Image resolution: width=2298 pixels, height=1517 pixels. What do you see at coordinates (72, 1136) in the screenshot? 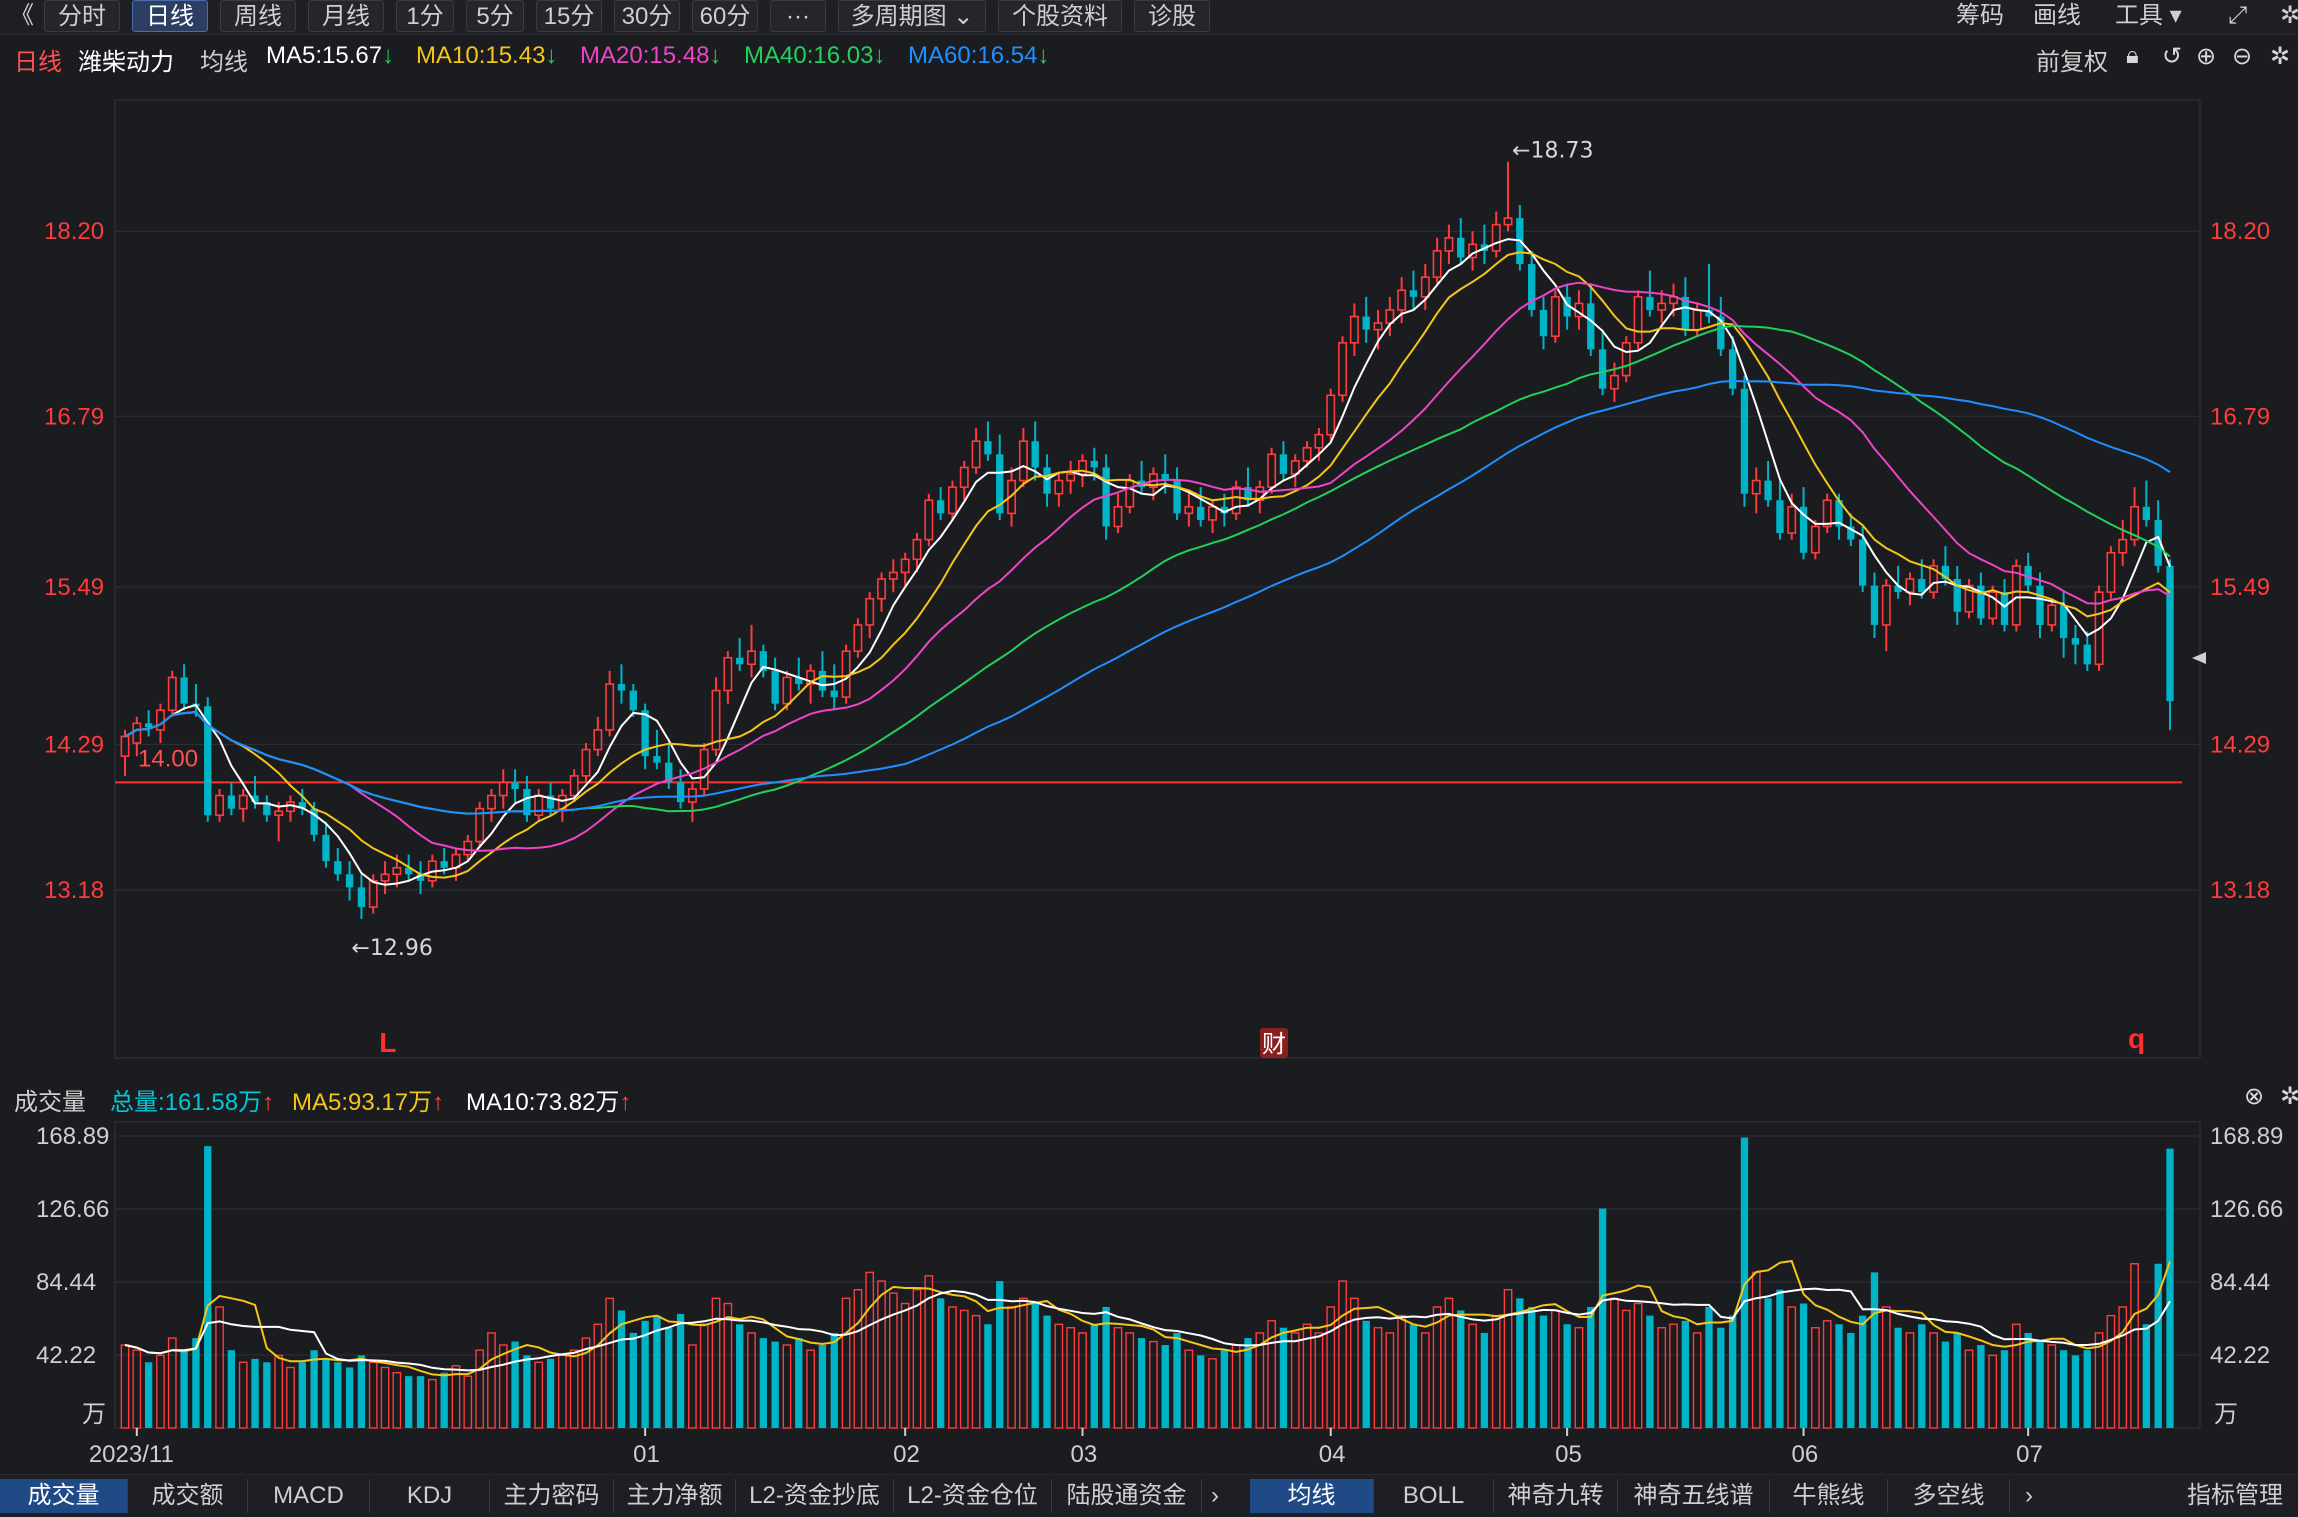
I see `volume-tick-left: 168.89` at bounding box center [72, 1136].